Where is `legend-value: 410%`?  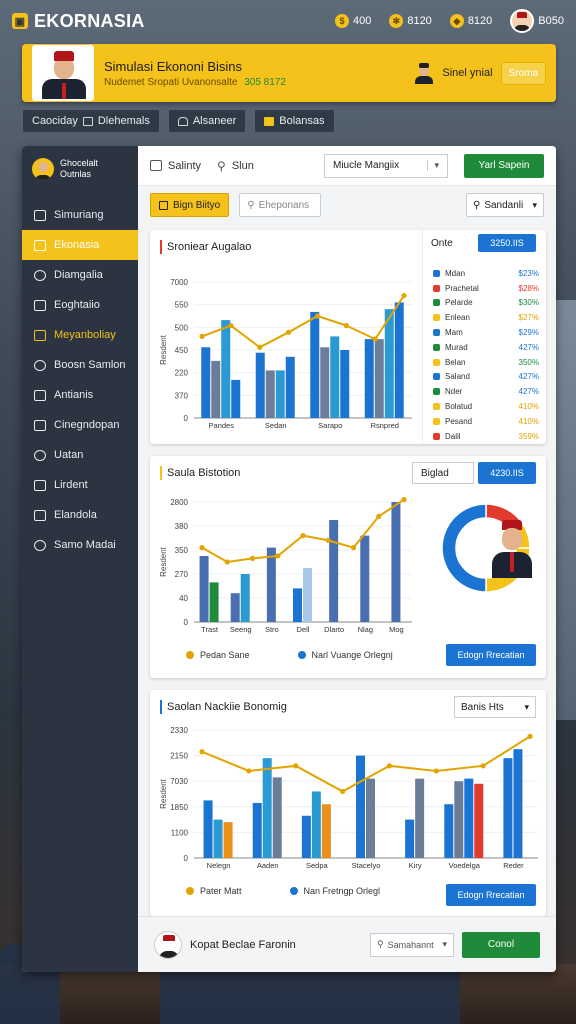
legend-value: 410% is located at coordinates (528, 421).